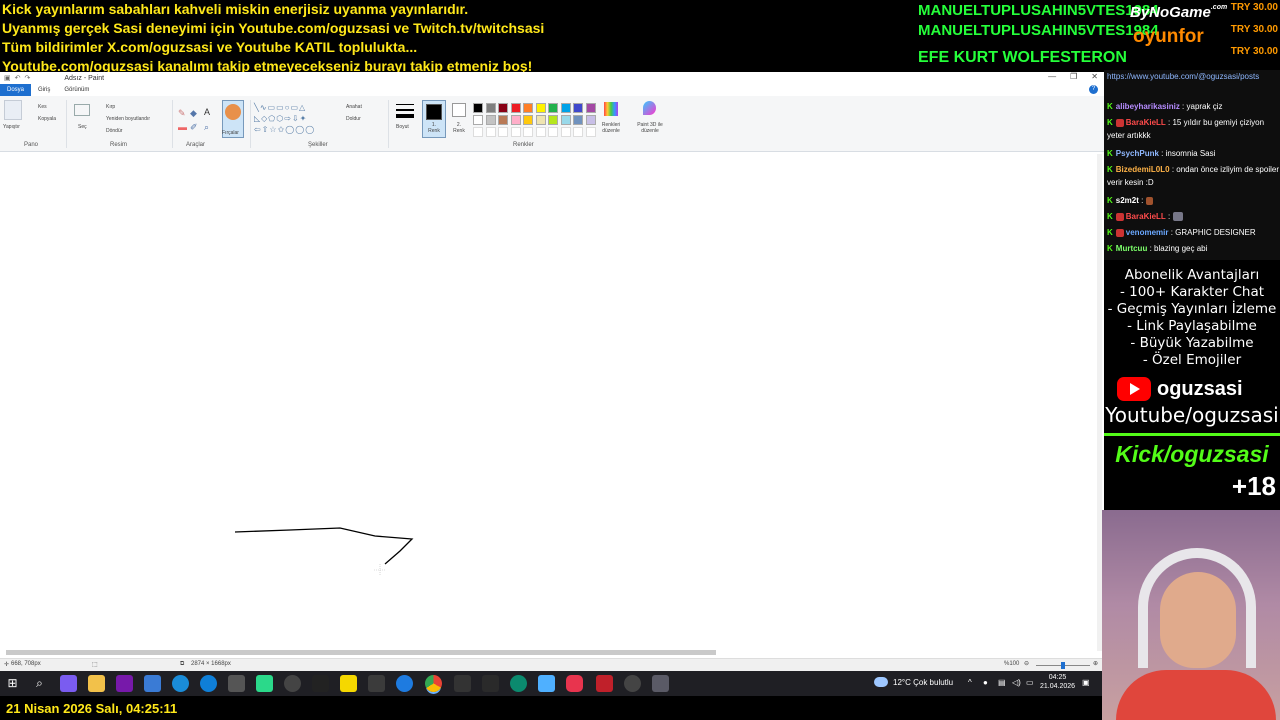 Image resolution: width=1280 pixels, height=720 pixels. What do you see at coordinates (405, 111) in the screenshot?
I see `size-button` at bounding box center [405, 111].